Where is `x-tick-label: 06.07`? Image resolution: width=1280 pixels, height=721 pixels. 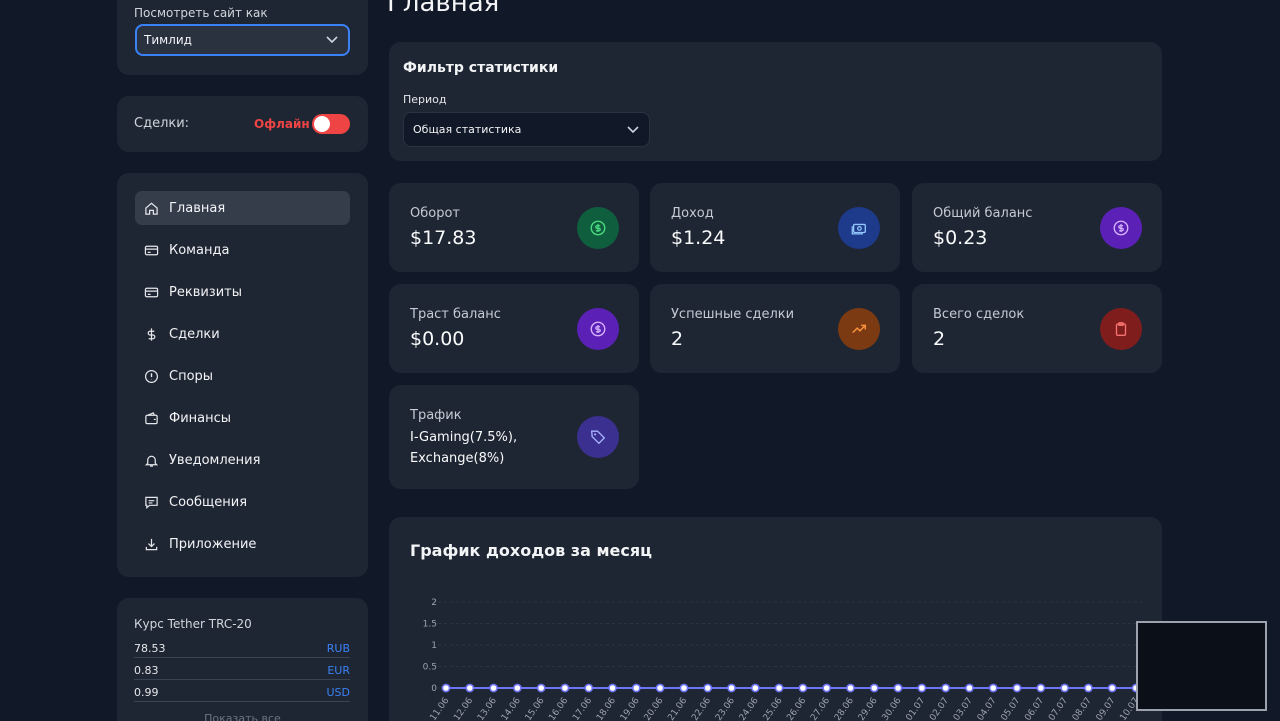
x-tick-label: 06.07 is located at coordinates (1034, 708).